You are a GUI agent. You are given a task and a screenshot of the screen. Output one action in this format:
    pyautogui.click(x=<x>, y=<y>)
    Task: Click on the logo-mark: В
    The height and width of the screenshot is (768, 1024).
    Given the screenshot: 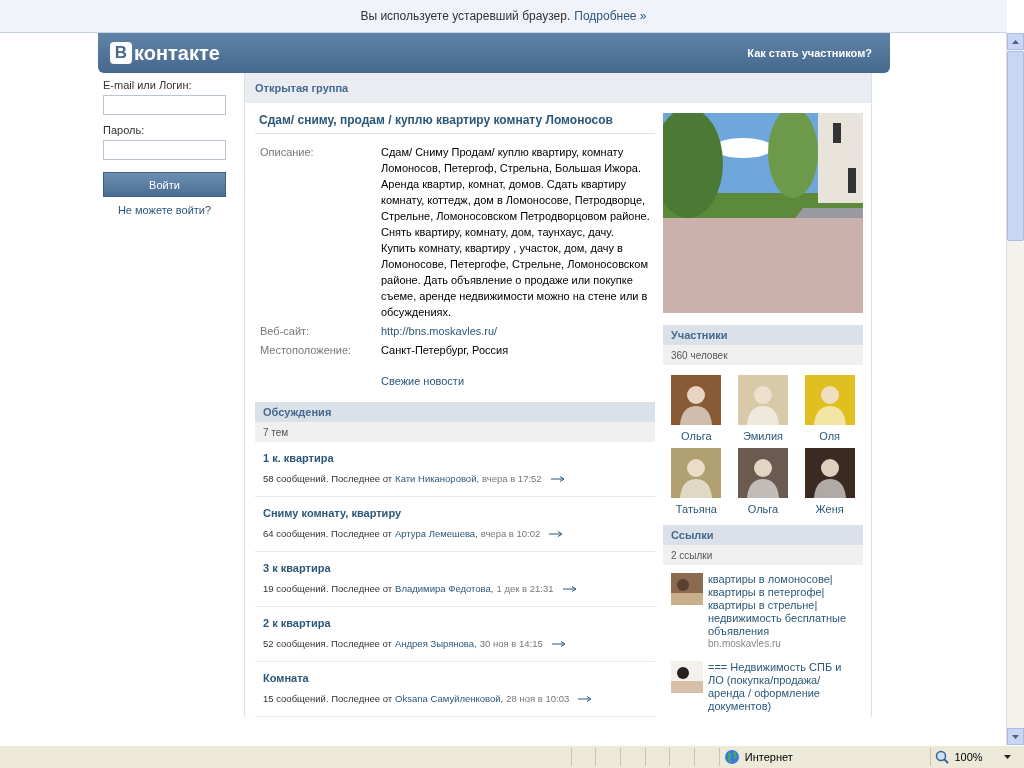 What is the action you would take?
    pyautogui.click(x=121, y=53)
    